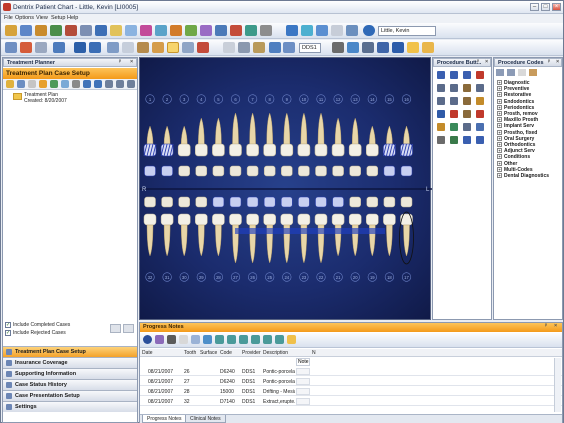  What do you see at coordinates (120, 62) in the screenshot?
I see `pin-icon: ᵖ` at bounding box center [120, 62].